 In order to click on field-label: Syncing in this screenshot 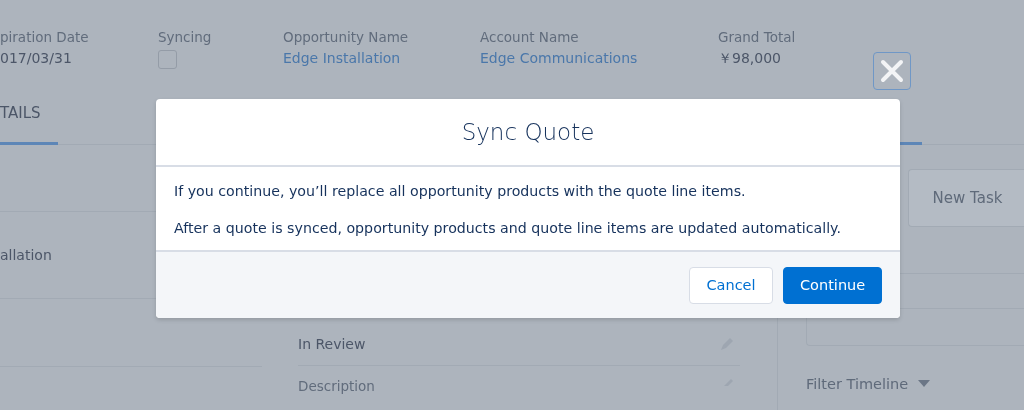, I will do `click(185, 37)`.